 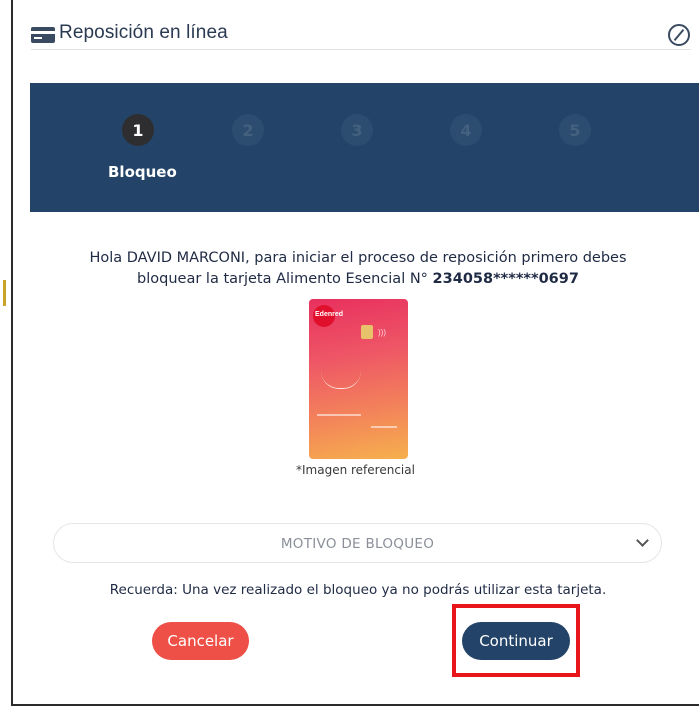 I want to click on block-reason-select: MOTIVO DE BLOQUEO, so click(x=357, y=543).